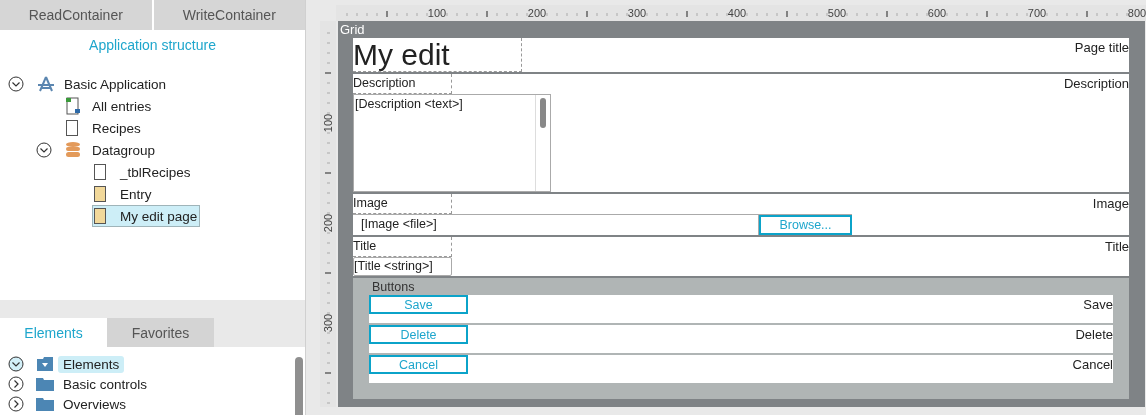 This screenshot has height=415, width=1146. What do you see at coordinates (91, 364) in the screenshot?
I see `tree-item: Elements` at bounding box center [91, 364].